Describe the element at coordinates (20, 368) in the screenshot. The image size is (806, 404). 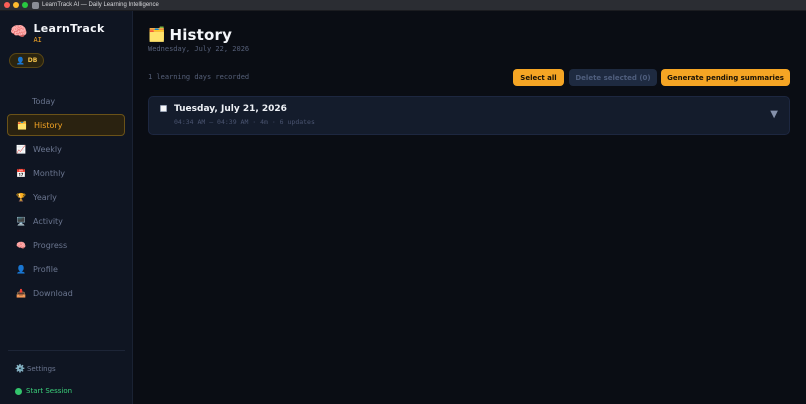
I see `gear-icon: ⚙️` at that location.